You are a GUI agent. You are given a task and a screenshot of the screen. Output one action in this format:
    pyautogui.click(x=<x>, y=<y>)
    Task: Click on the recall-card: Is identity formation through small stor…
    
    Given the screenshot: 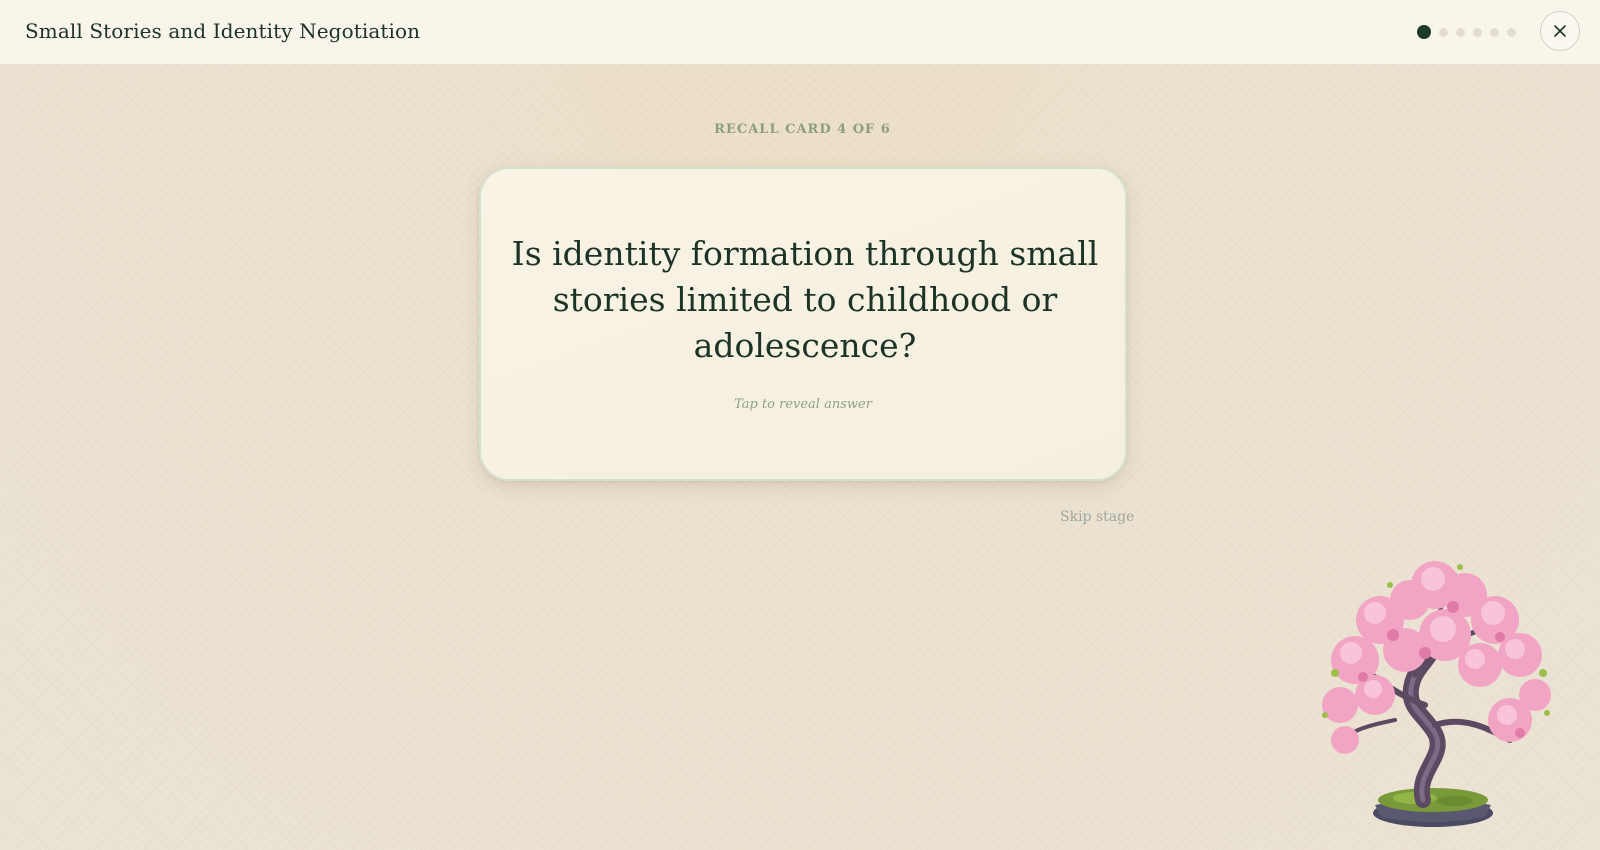 What is the action you would take?
    pyautogui.click(x=803, y=324)
    